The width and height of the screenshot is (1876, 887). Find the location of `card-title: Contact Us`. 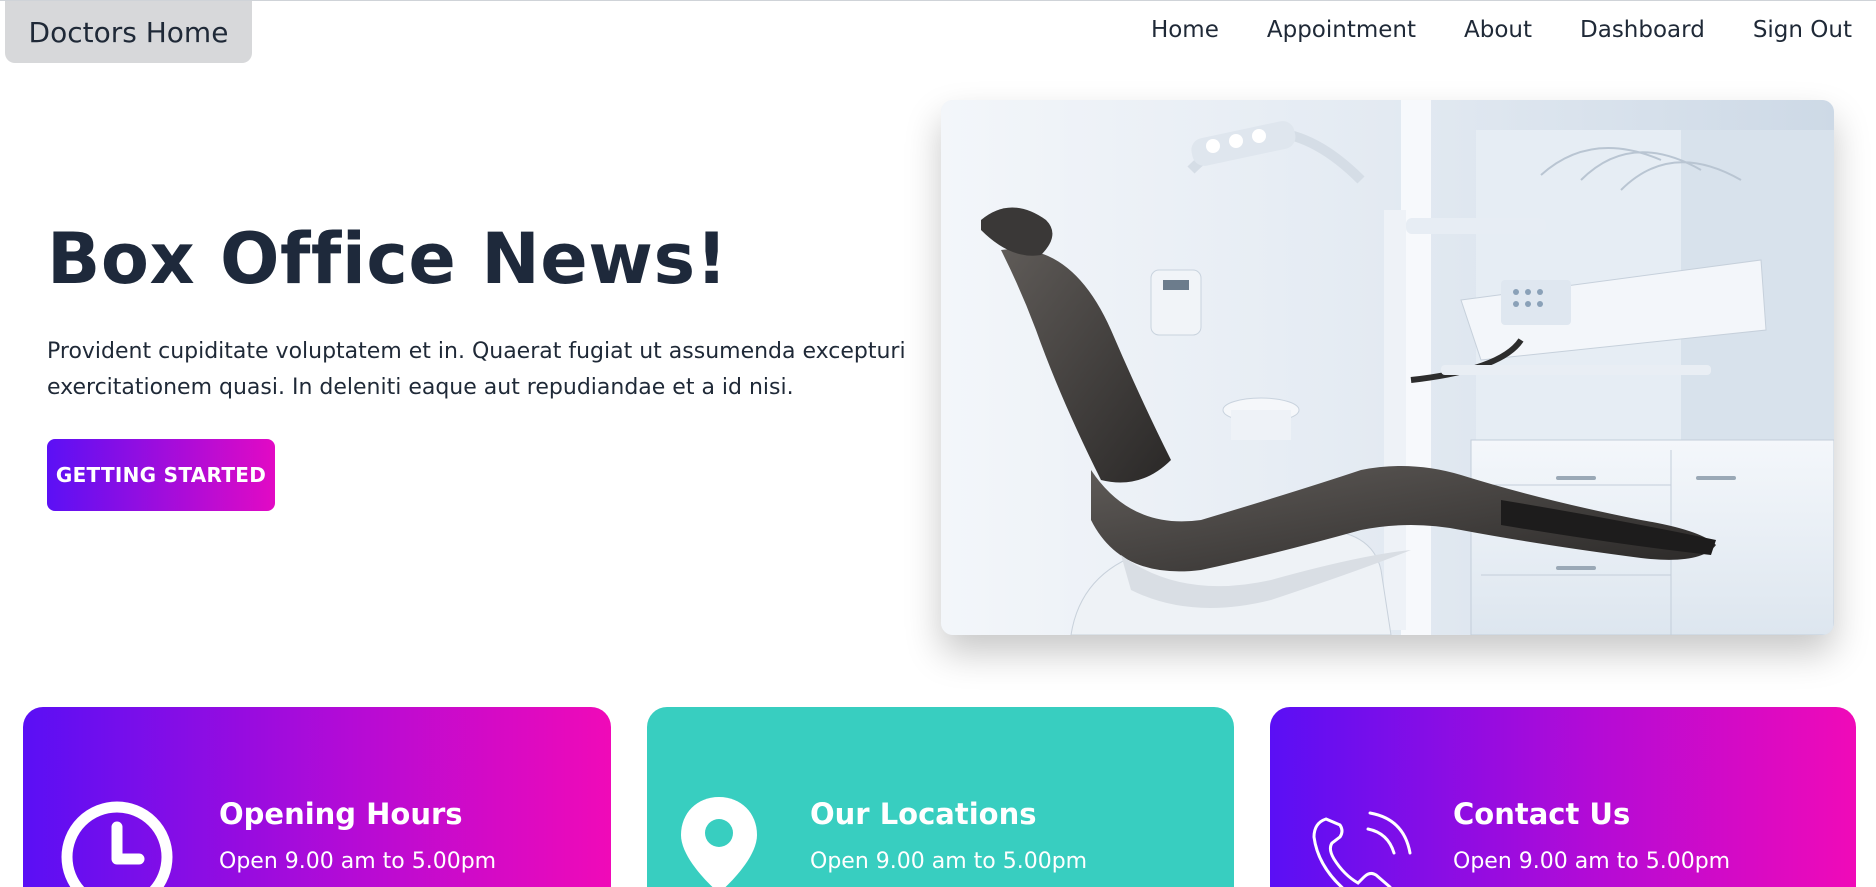

card-title: Contact Us is located at coordinates (1542, 814).